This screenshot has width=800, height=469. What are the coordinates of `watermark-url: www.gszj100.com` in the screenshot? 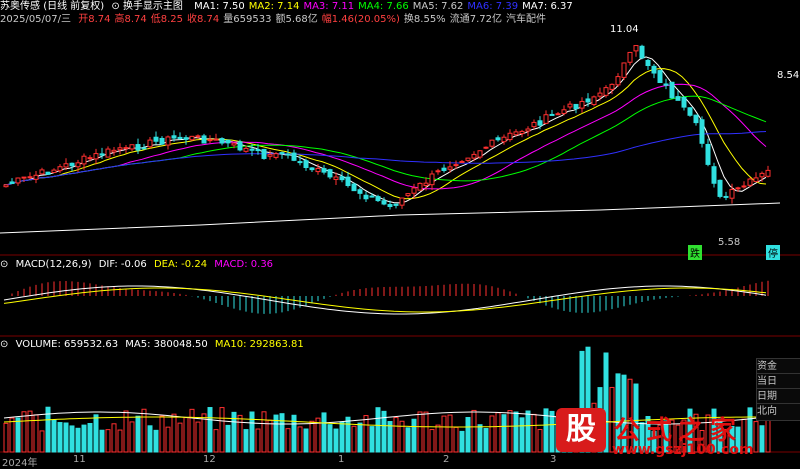 It's located at (683, 450).